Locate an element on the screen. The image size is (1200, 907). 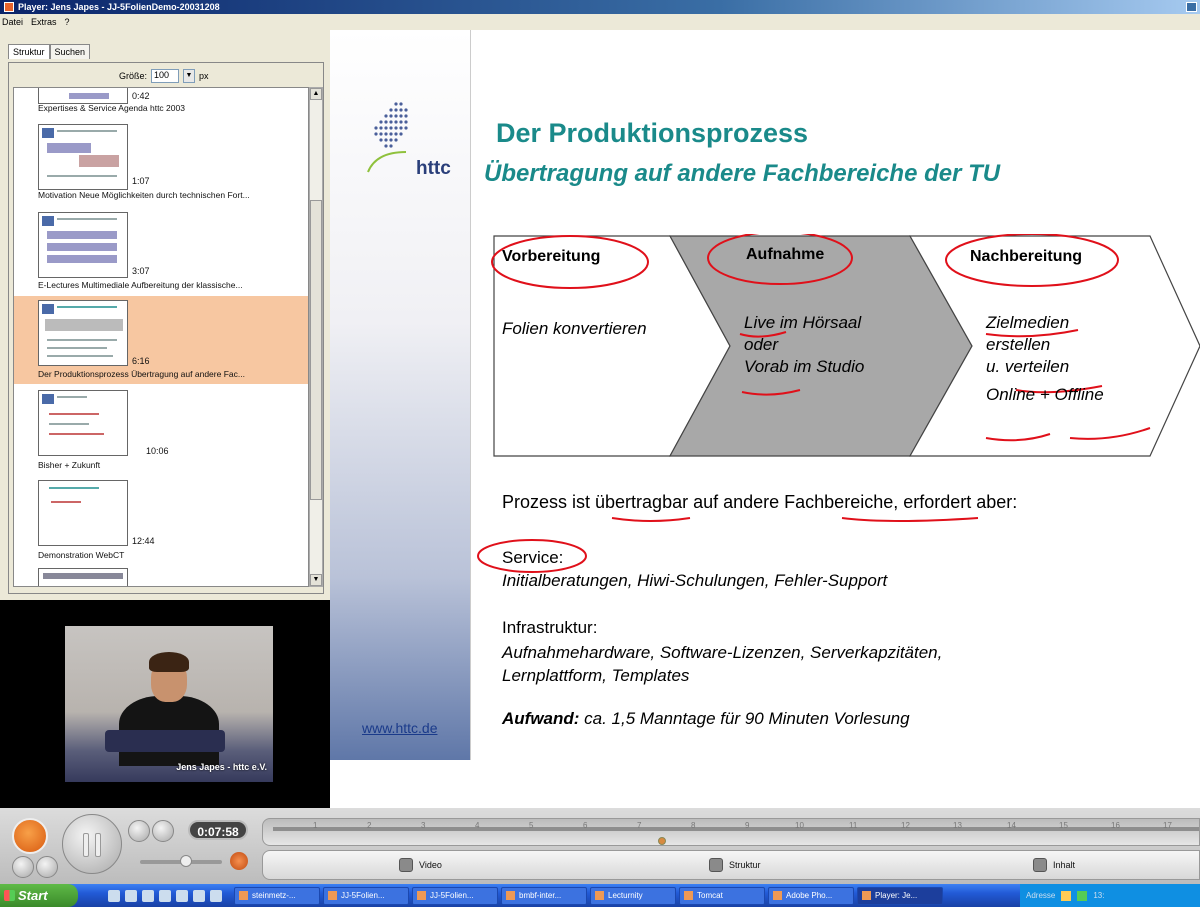
pause-button is located at coordinates (92, 844).